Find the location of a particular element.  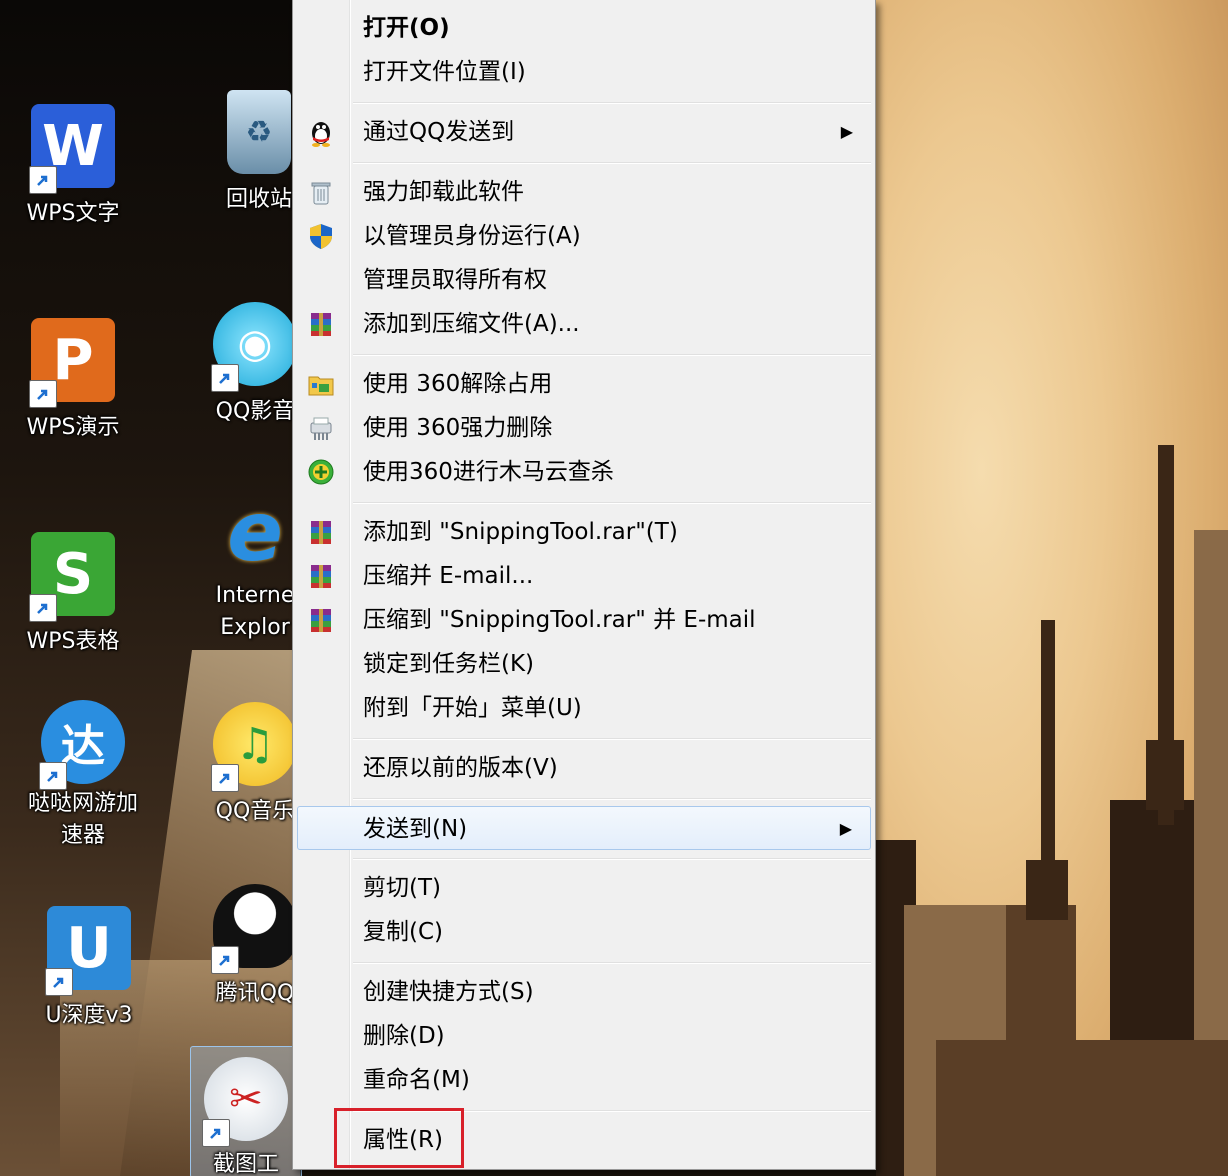

desktop-icon-udepth: U U深度v3 is located at coordinates (89, 969).